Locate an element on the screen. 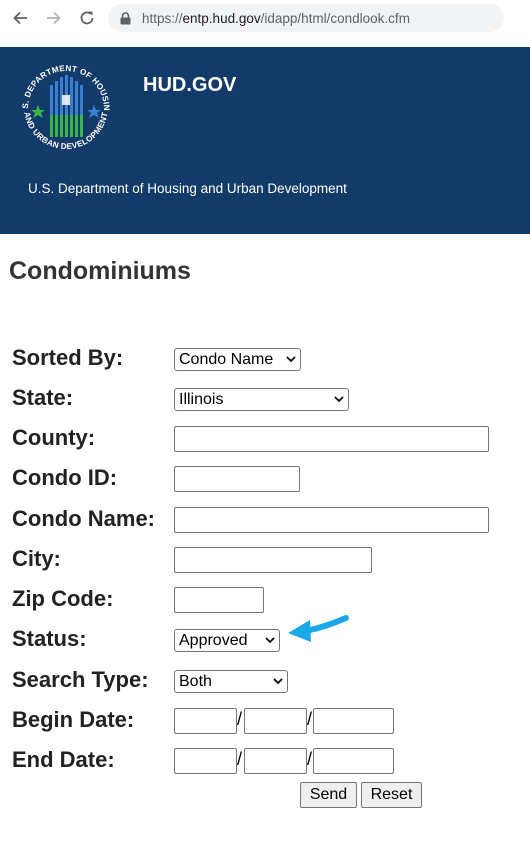 The width and height of the screenshot is (530, 847). city-label: City: is located at coordinates (36, 558).